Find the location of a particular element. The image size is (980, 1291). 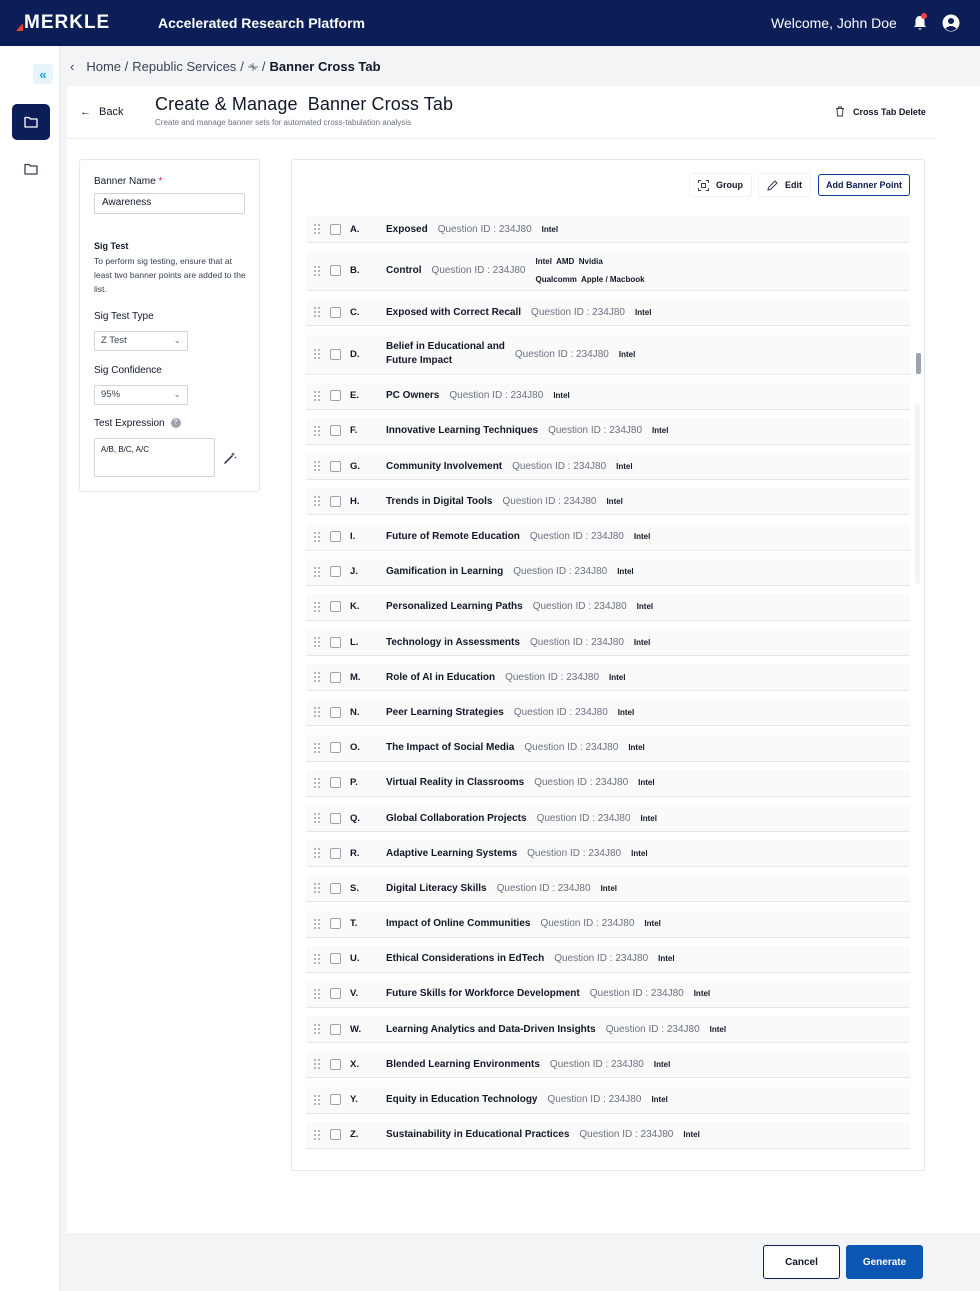

banner-name-input: Awareness is located at coordinates (169, 203).